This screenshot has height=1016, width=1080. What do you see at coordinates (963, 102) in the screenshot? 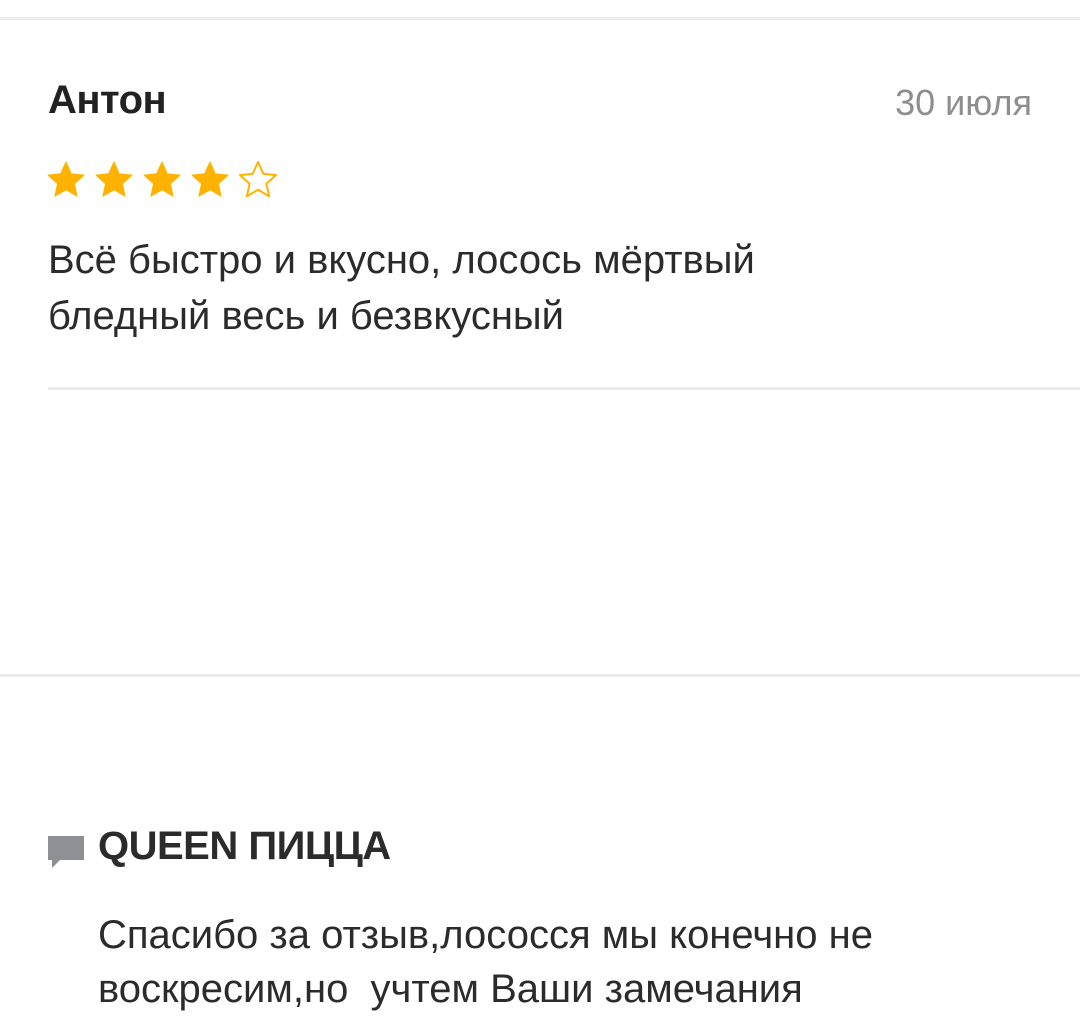
I see `review-date: 30 июля` at bounding box center [963, 102].